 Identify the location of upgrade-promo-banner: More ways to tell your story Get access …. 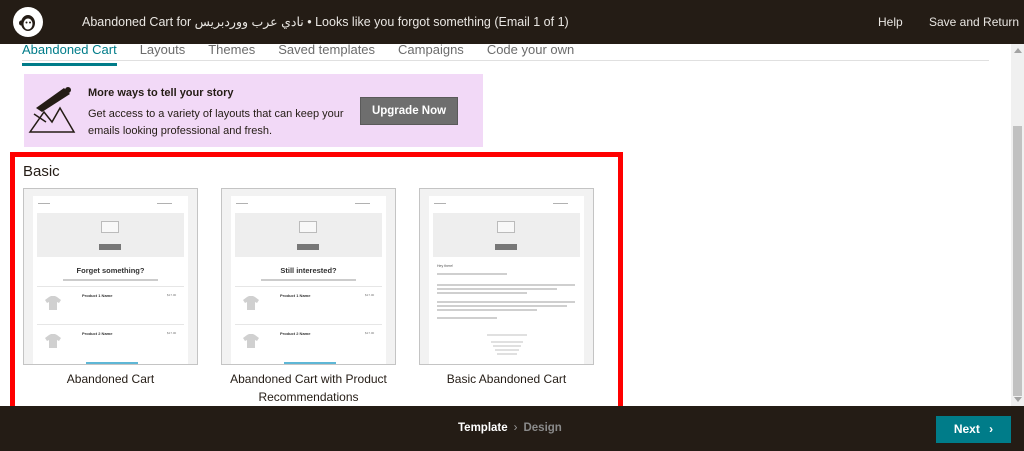
(253, 110).